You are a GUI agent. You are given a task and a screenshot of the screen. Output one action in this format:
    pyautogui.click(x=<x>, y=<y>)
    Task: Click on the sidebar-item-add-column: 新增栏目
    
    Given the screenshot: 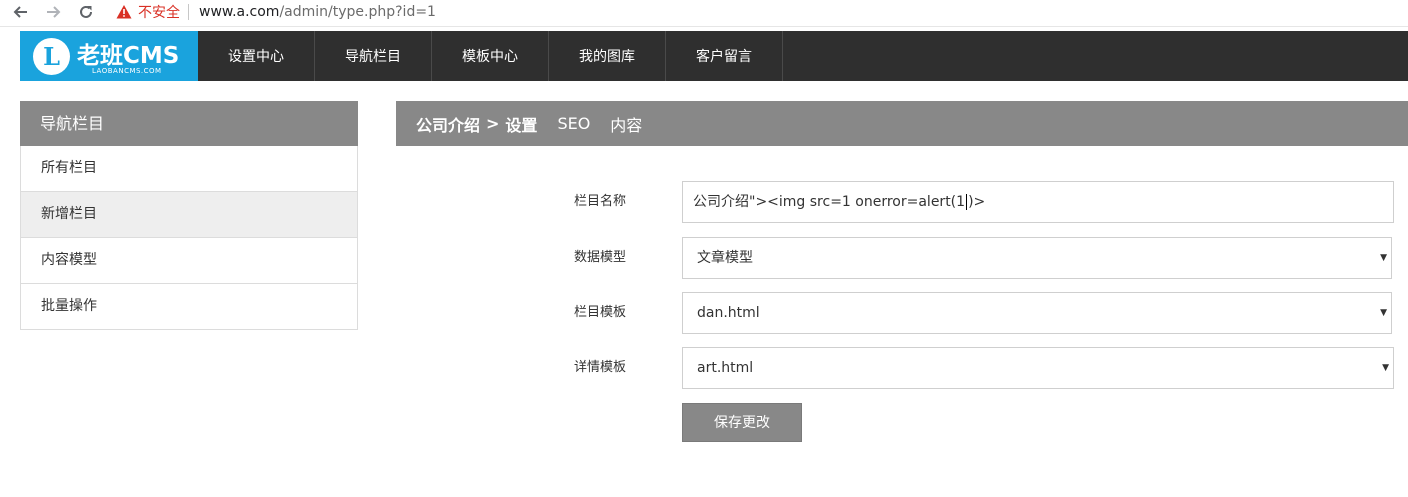 What is the action you would take?
    pyautogui.click(x=189, y=215)
    